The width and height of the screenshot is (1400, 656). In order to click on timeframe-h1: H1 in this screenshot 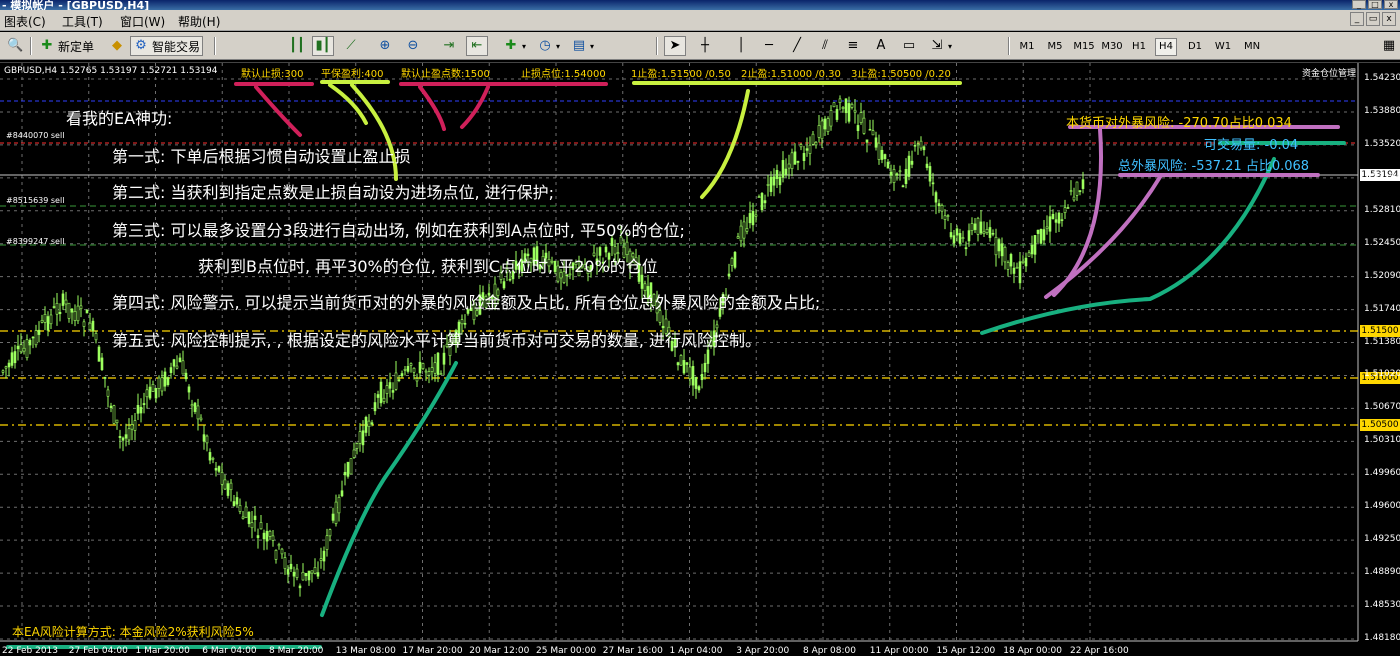, I will do `click(1139, 47)`.